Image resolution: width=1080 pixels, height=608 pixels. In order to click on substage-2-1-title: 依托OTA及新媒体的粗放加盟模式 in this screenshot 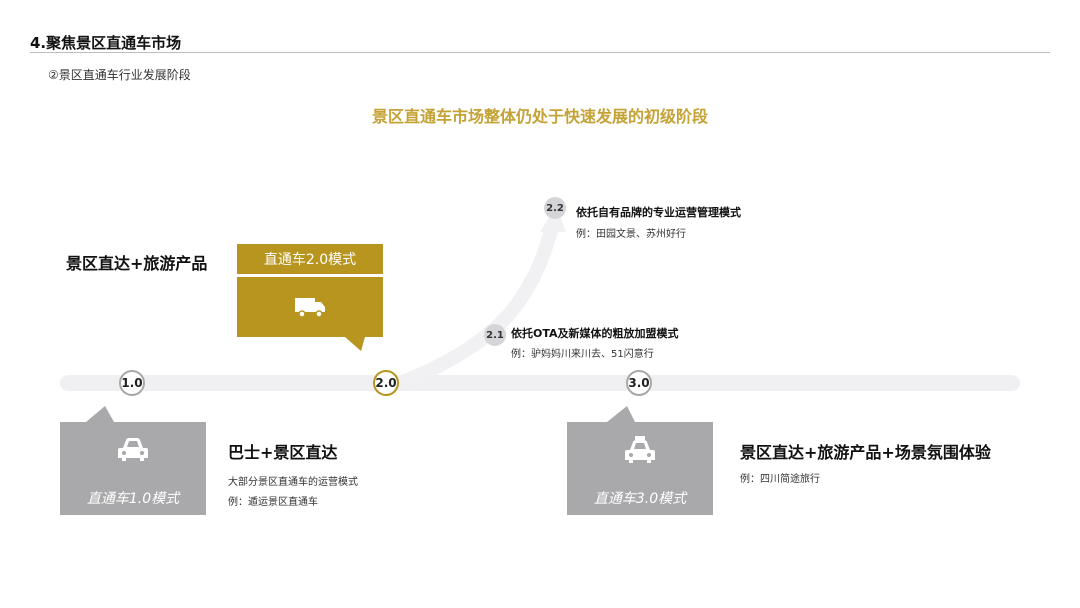, I will do `click(595, 333)`.